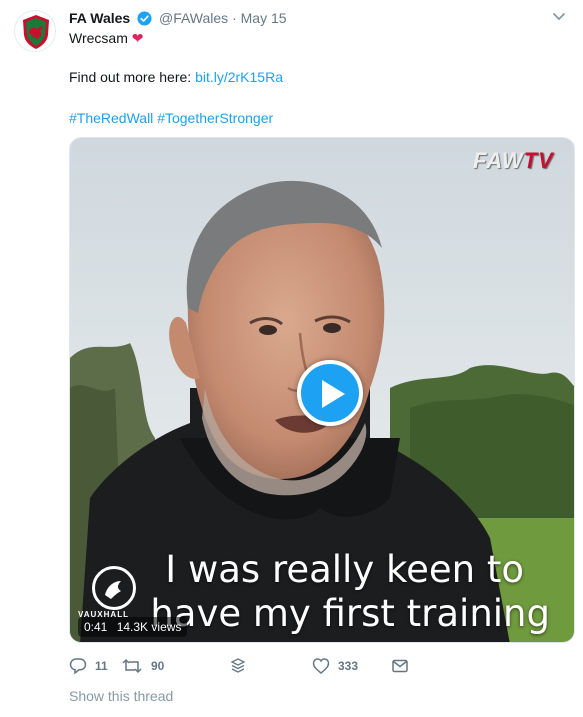 This screenshot has width=583, height=717. I want to click on reply-action: 11, so click(88, 666).